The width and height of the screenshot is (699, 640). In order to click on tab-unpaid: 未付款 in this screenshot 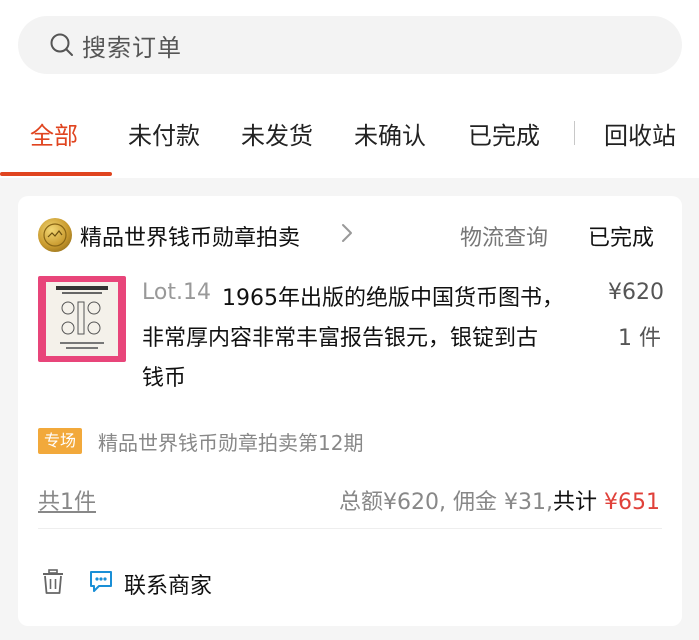, I will do `click(164, 133)`.